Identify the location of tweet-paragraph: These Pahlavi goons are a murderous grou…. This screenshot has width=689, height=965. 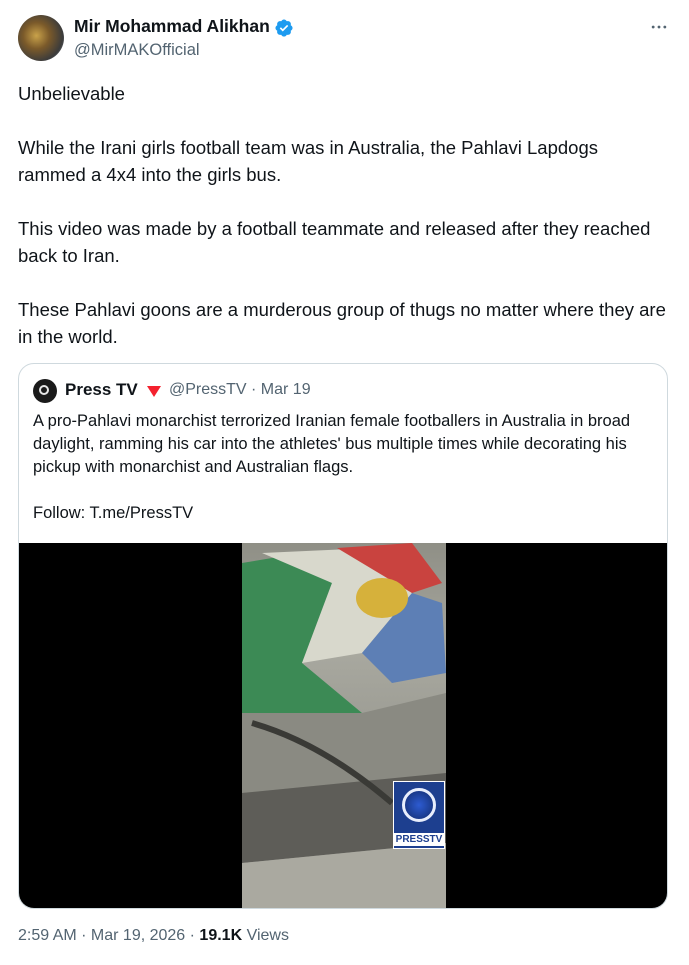
(342, 323).